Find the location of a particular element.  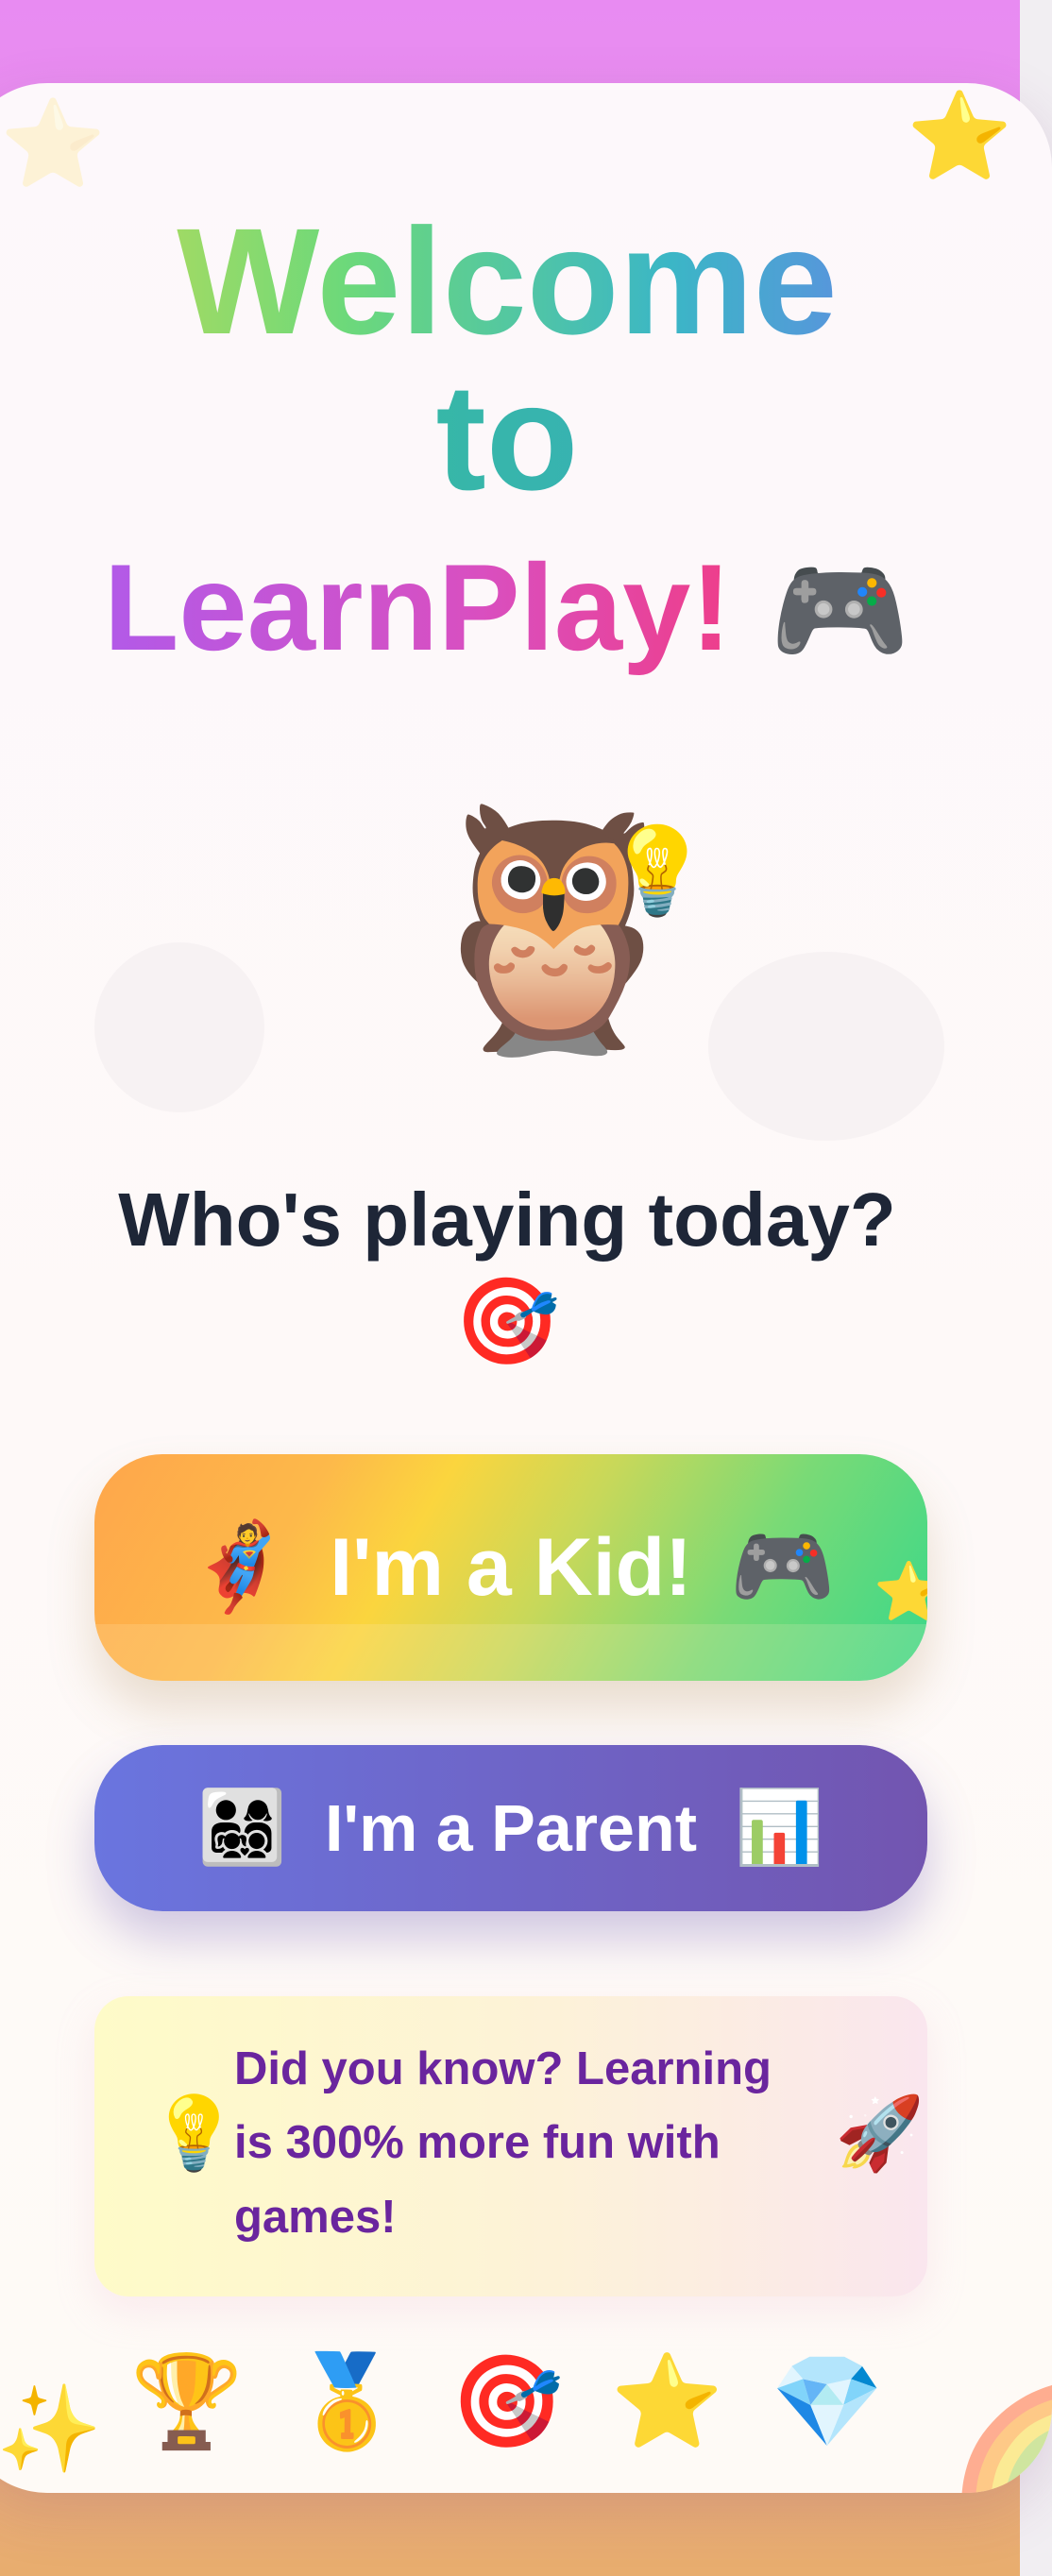

kid-button-label: I'm a Kid! is located at coordinates (511, 1567).